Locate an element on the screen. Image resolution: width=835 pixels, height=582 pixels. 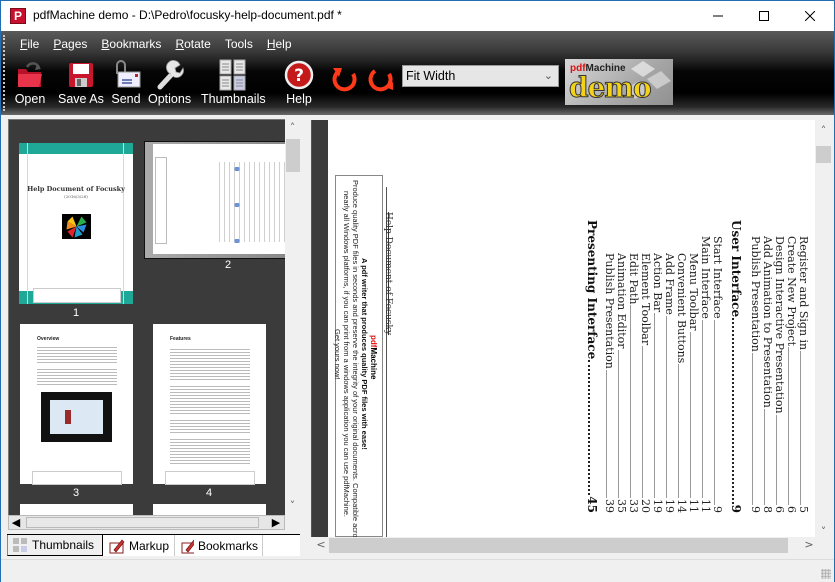
toc-entry: Presenting Interface 45 is located at coordinates (592, 366).